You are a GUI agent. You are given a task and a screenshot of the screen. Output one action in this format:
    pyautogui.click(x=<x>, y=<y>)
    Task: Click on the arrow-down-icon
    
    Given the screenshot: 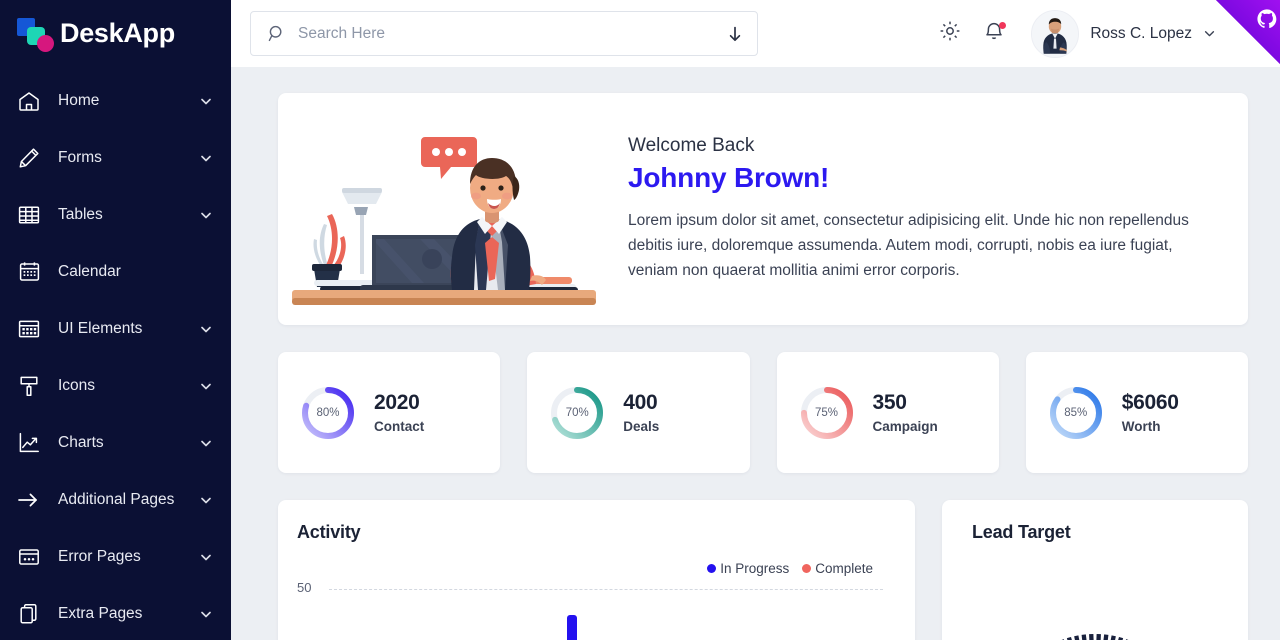 What is the action you would take?
    pyautogui.click(x=735, y=34)
    